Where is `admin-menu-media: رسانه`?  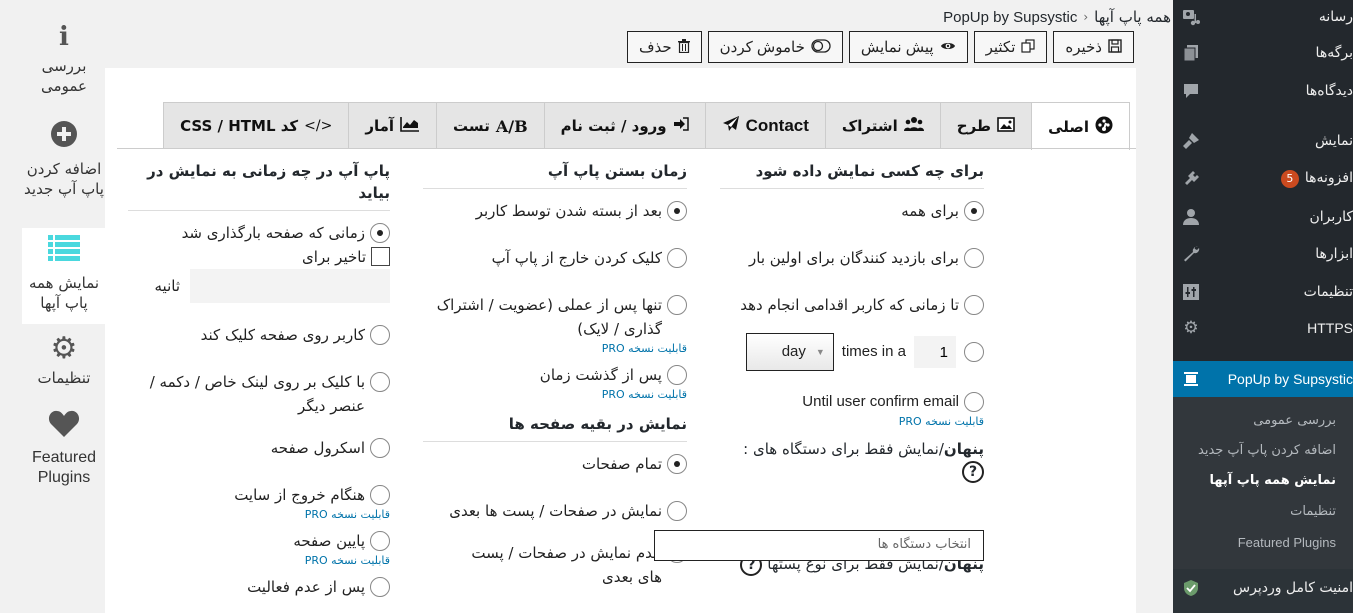 admin-menu-media: رسانه is located at coordinates (1263, 17).